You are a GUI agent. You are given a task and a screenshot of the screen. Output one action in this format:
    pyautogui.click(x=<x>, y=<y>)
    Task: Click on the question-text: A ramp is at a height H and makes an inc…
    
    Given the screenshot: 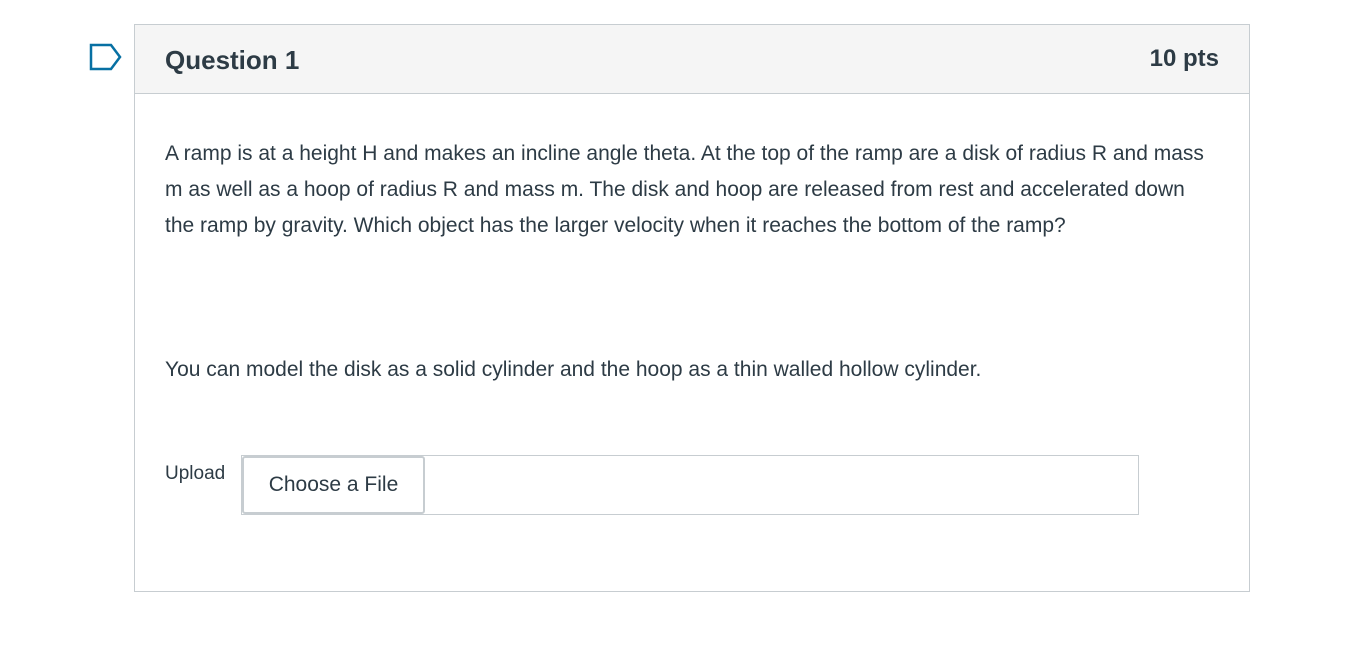 What is the action you would take?
    pyautogui.click(x=684, y=189)
    